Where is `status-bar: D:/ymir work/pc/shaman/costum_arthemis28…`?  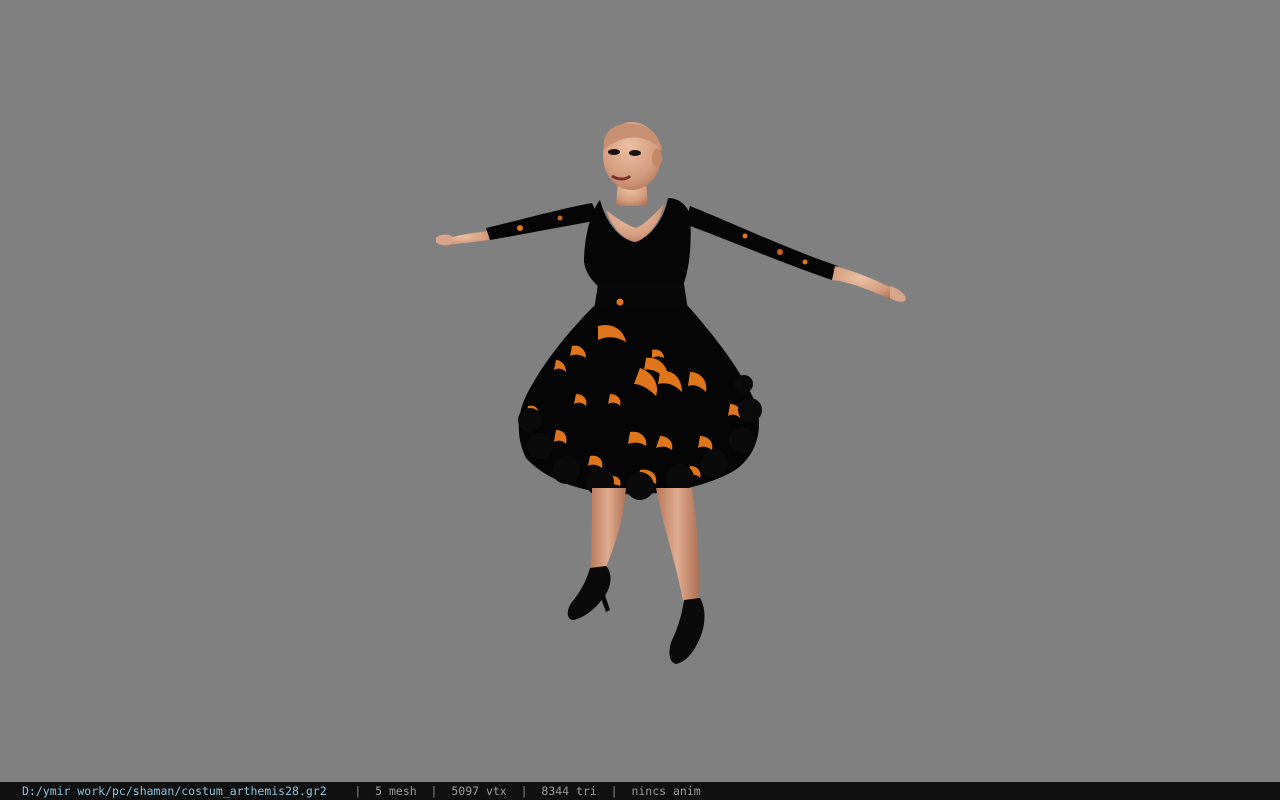
status-bar: D:/ymir work/pc/shaman/costum_arthemis28… is located at coordinates (640, 791).